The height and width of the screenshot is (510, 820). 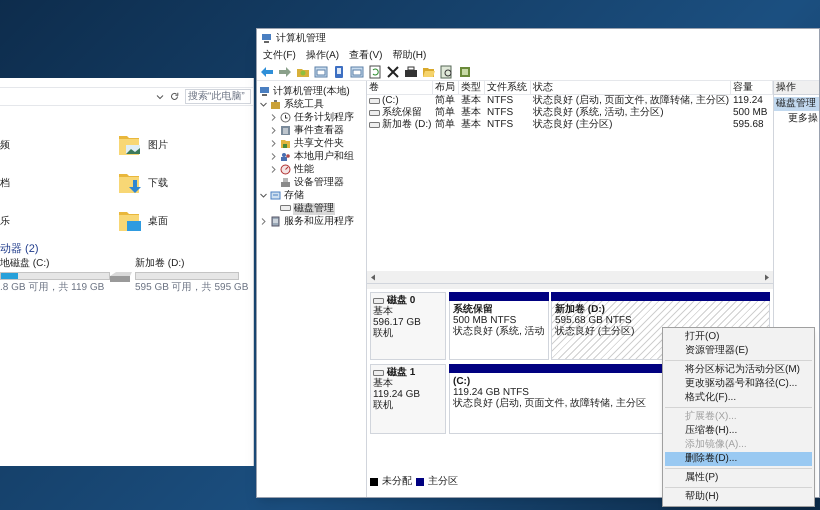 What do you see at coordinates (311, 92) in the screenshot?
I see `tree-item: 计算机管理(本地)` at bounding box center [311, 92].